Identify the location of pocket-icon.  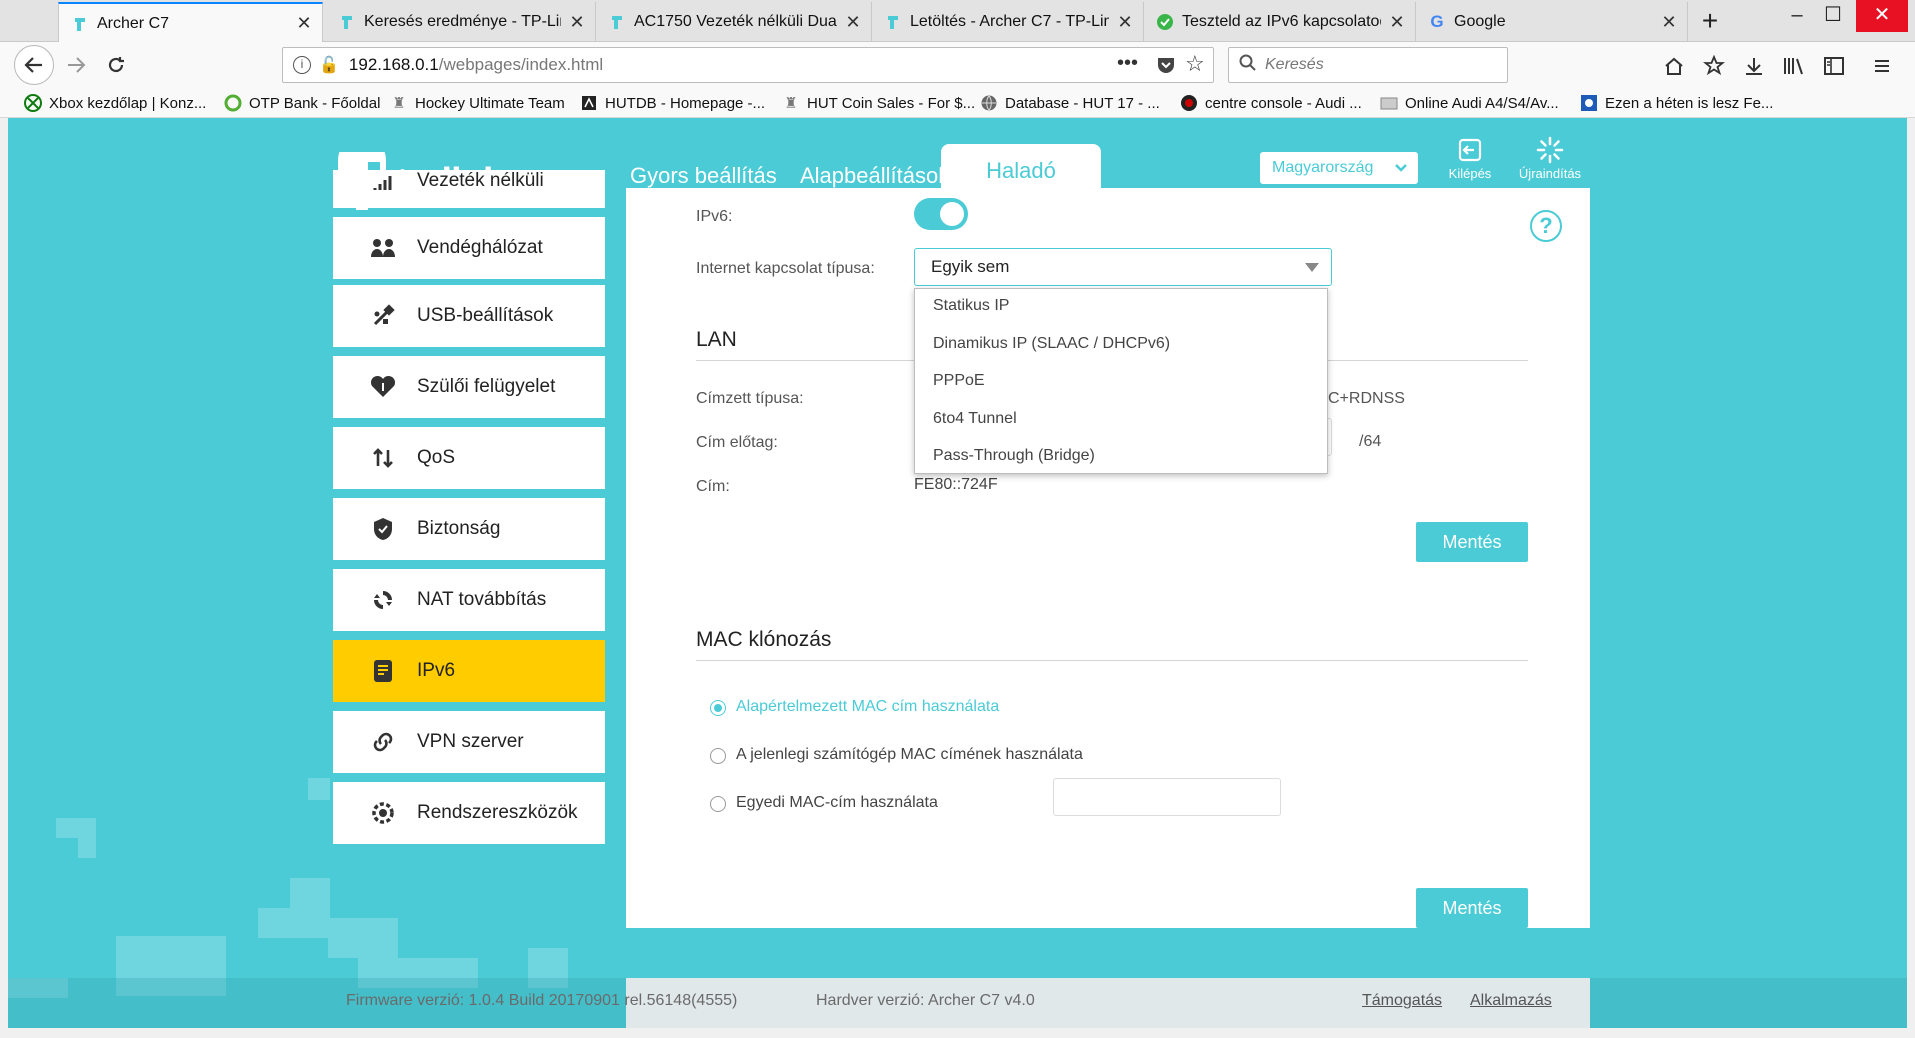
(1166, 67).